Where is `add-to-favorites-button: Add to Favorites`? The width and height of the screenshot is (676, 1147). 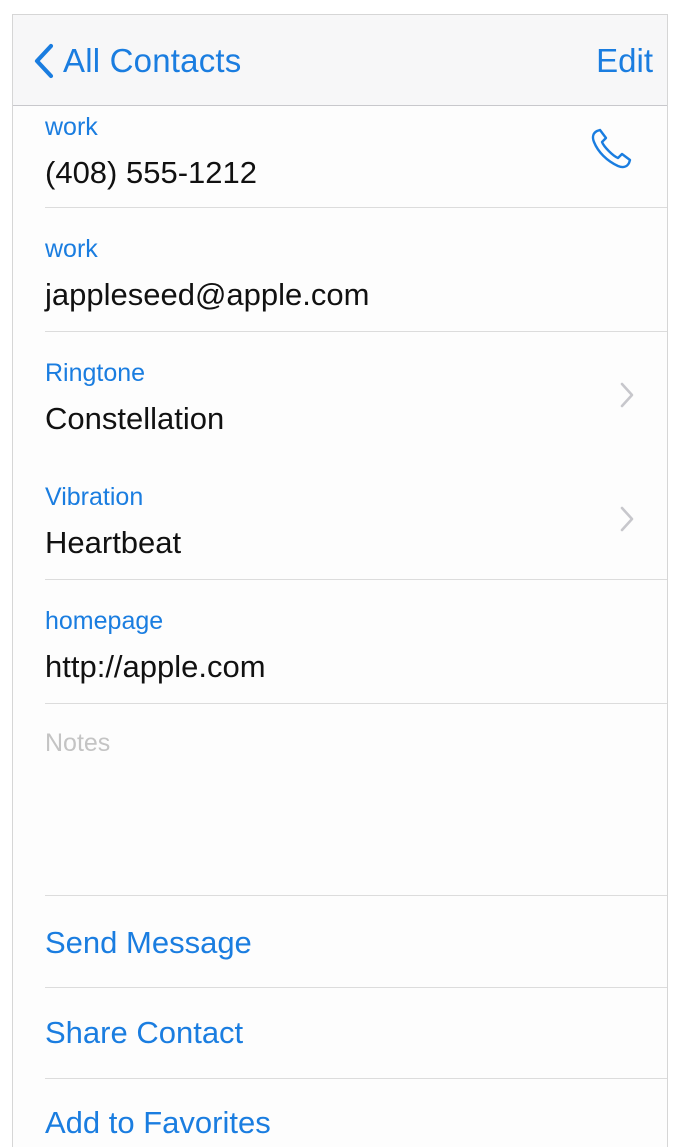 add-to-favorites-button: Add to Favorites is located at coordinates (158, 1123).